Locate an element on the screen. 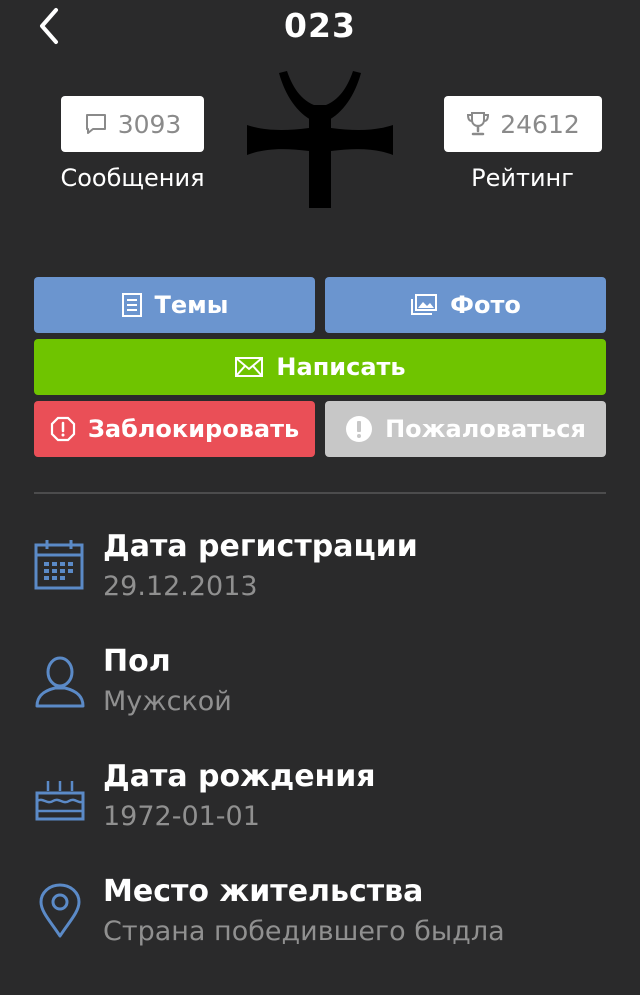 This screenshot has width=640, height=995. registration-date-value: 29.12.2013 is located at coordinates (180, 586).